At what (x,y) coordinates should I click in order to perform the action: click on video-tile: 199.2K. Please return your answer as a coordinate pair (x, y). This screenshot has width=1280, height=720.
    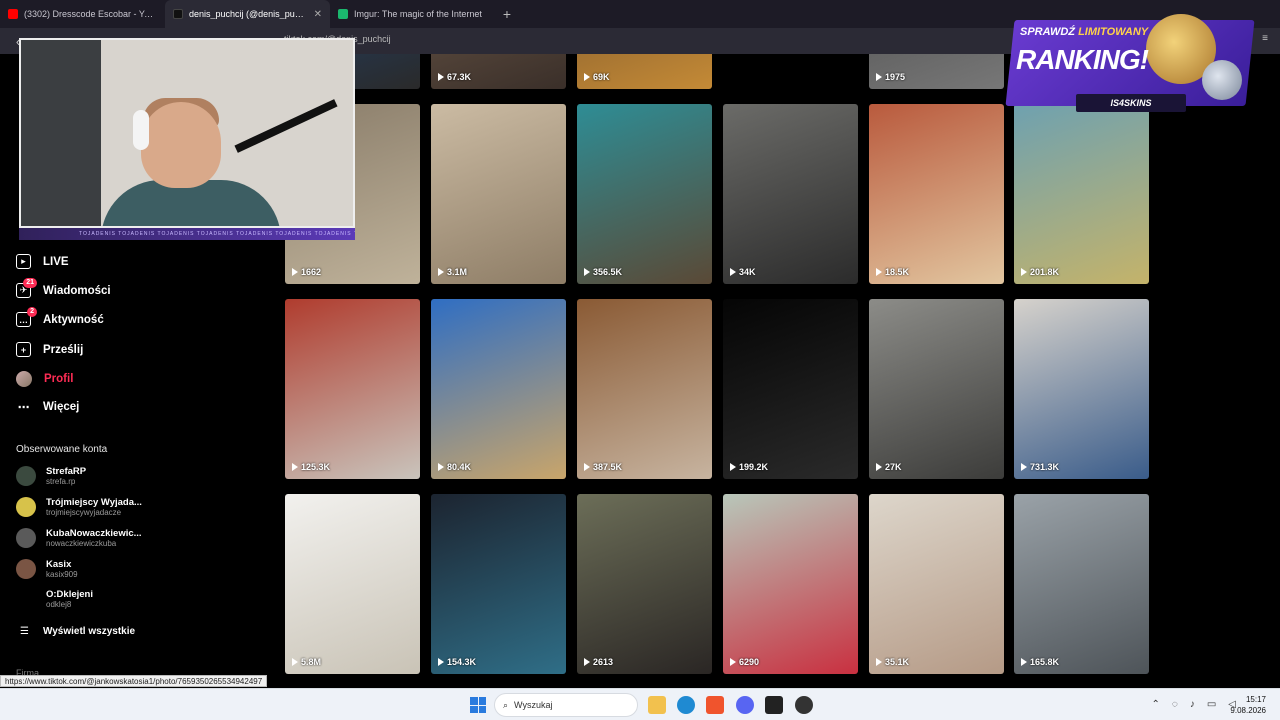
    Looking at the image, I should click on (790, 389).